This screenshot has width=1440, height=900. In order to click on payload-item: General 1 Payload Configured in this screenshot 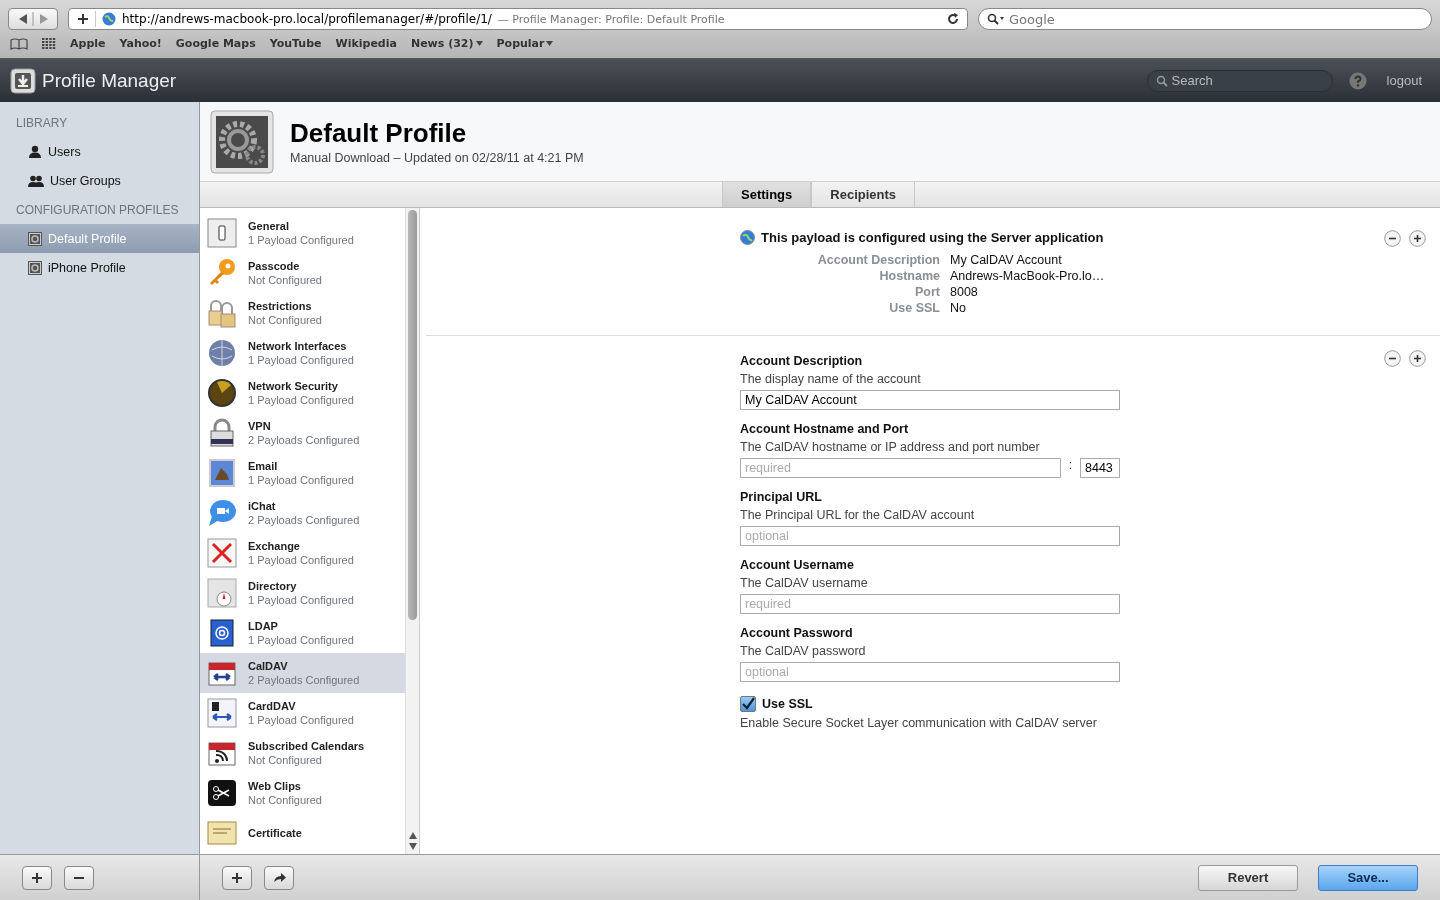, I will do `click(302, 233)`.